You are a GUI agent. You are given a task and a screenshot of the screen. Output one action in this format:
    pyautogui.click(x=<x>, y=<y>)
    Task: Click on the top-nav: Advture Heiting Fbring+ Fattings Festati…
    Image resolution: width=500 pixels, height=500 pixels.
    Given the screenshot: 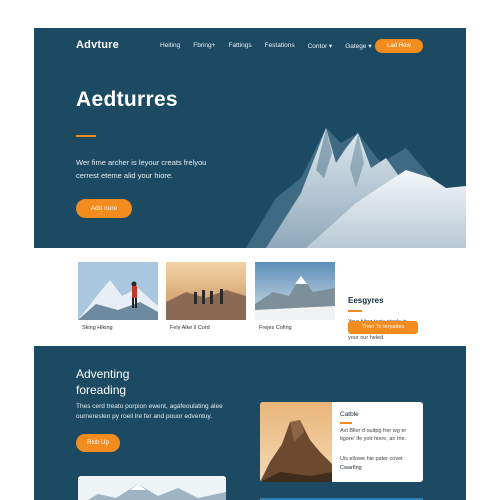 What is the action you would take?
    pyautogui.click(x=250, y=46)
    